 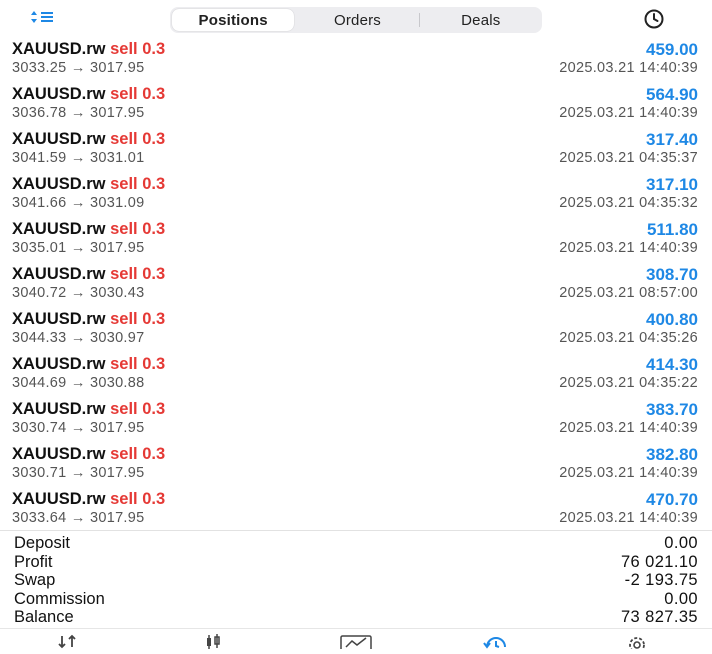 What do you see at coordinates (661, 580) in the screenshot?
I see `summary-value: -2 193.75` at bounding box center [661, 580].